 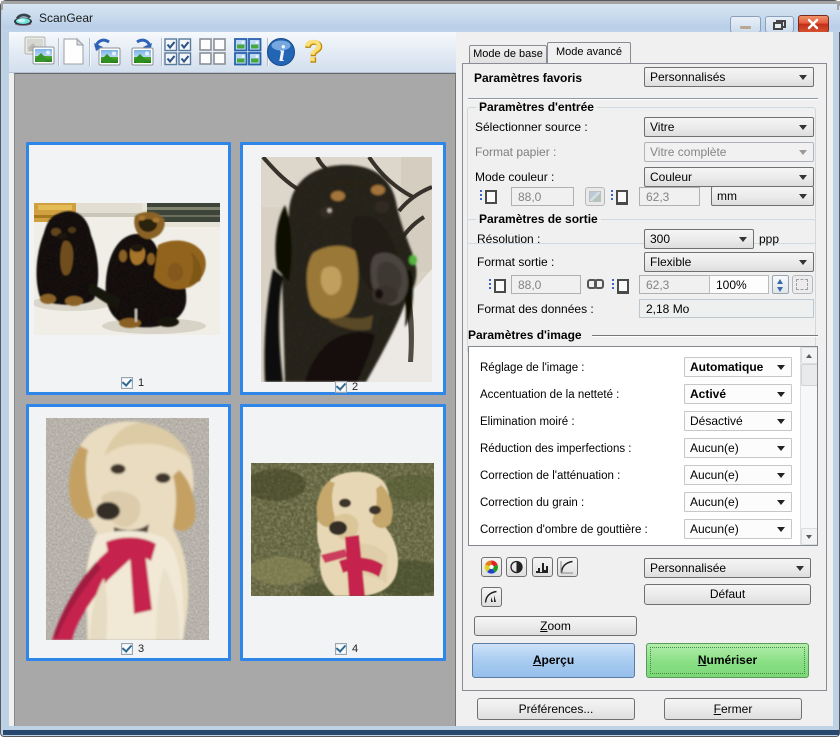 What do you see at coordinates (282, 53) in the screenshot?
I see `svg-text: i` at bounding box center [282, 53].